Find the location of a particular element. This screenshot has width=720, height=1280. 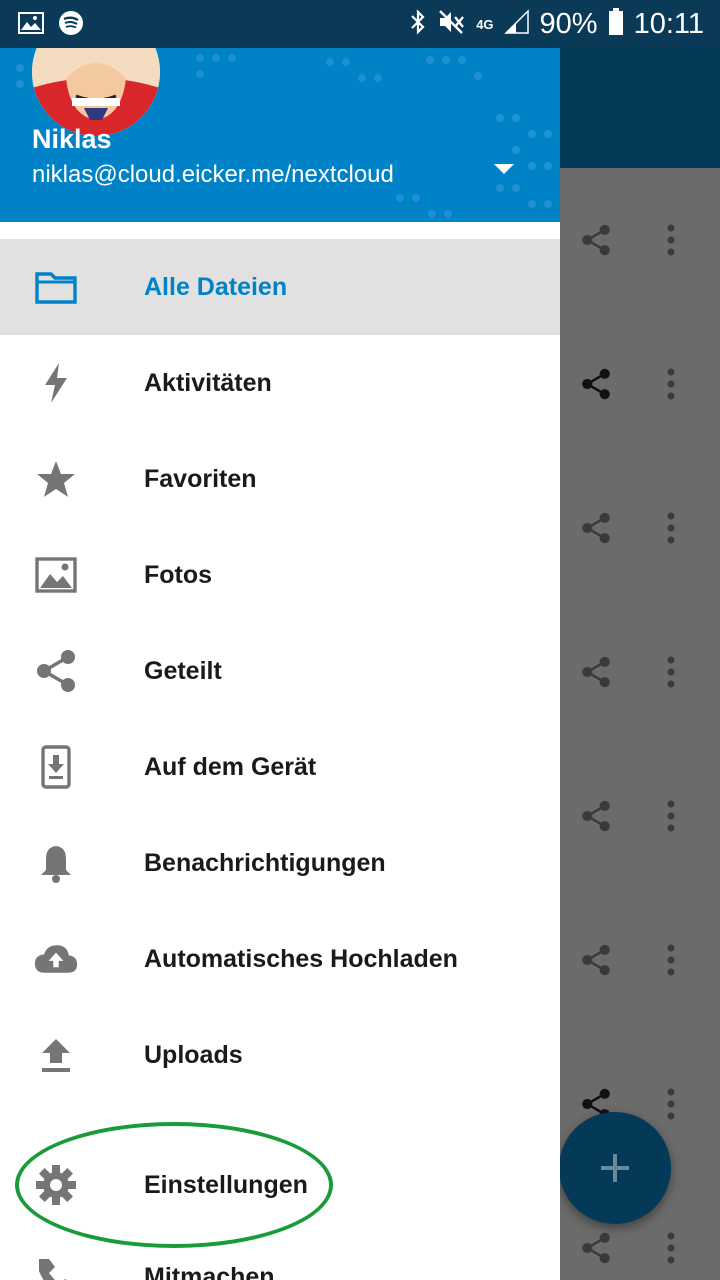

status-bar: 4G 90% 10:11 is located at coordinates (360, 24).